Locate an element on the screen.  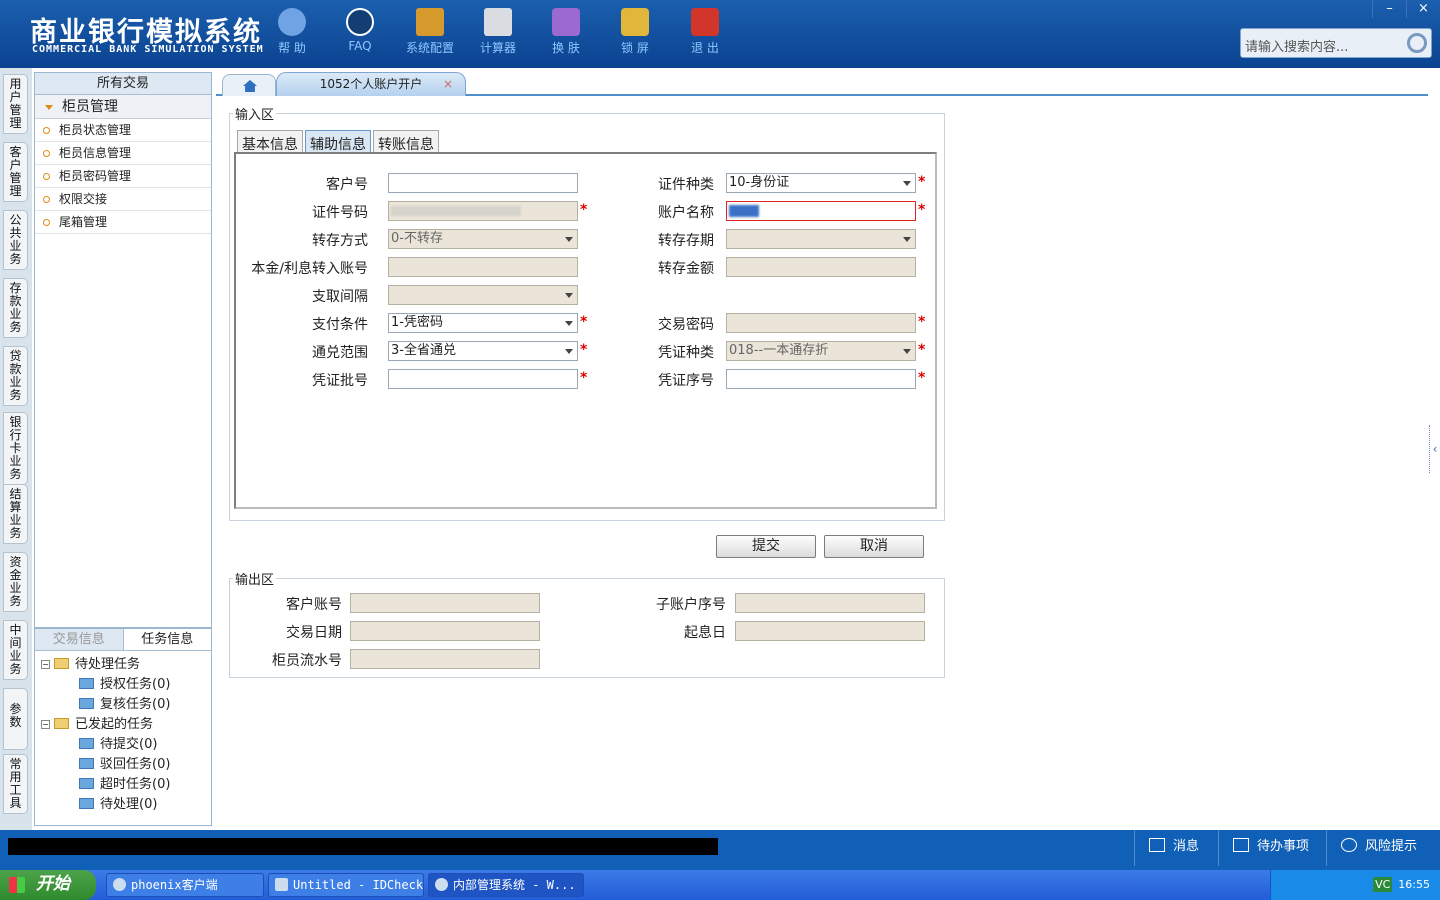
module-tab-user-mgmt: 用户管理 is located at coordinates (15, 104).